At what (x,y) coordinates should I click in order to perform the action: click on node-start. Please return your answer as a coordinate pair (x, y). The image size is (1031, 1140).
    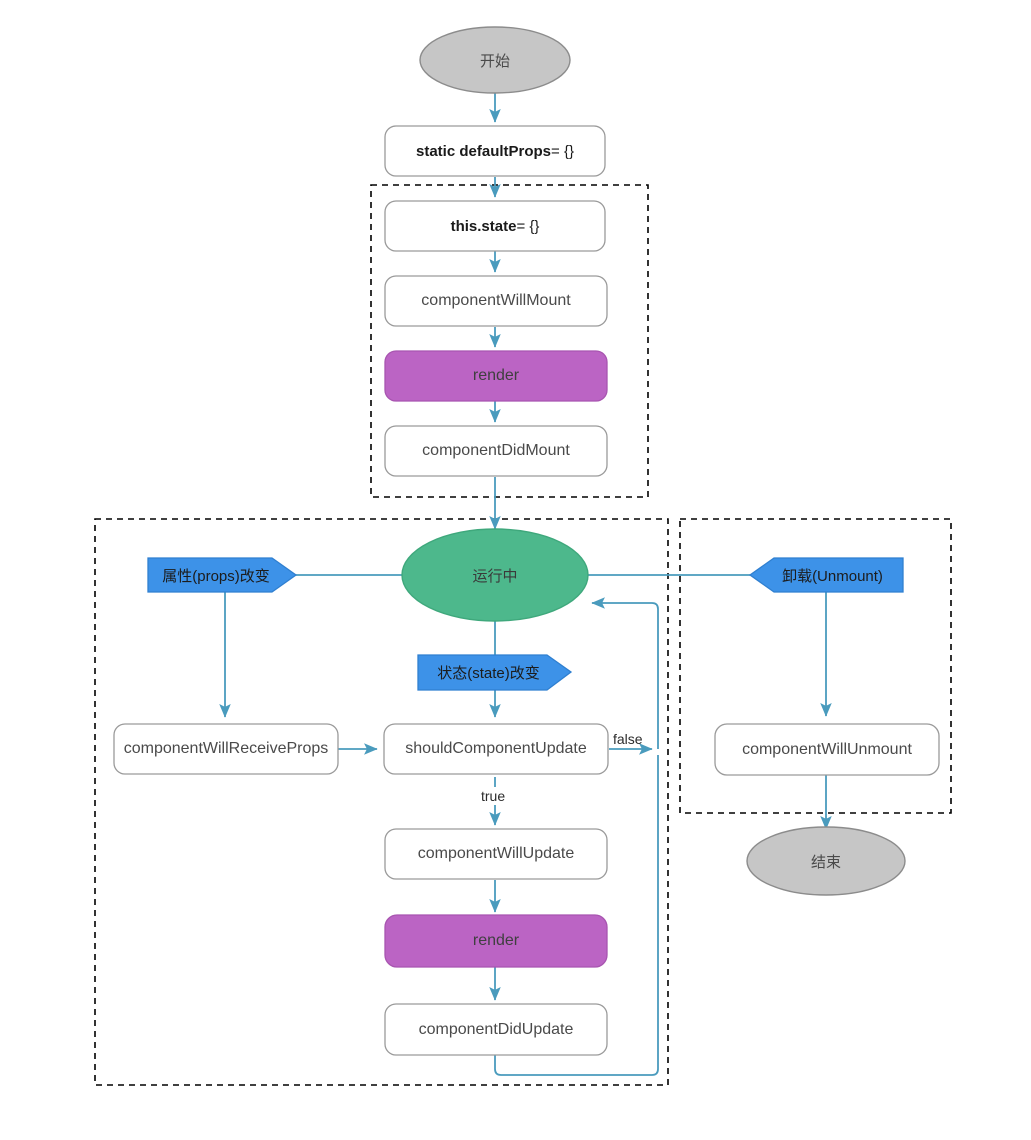
    Looking at the image, I should click on (495, 60).